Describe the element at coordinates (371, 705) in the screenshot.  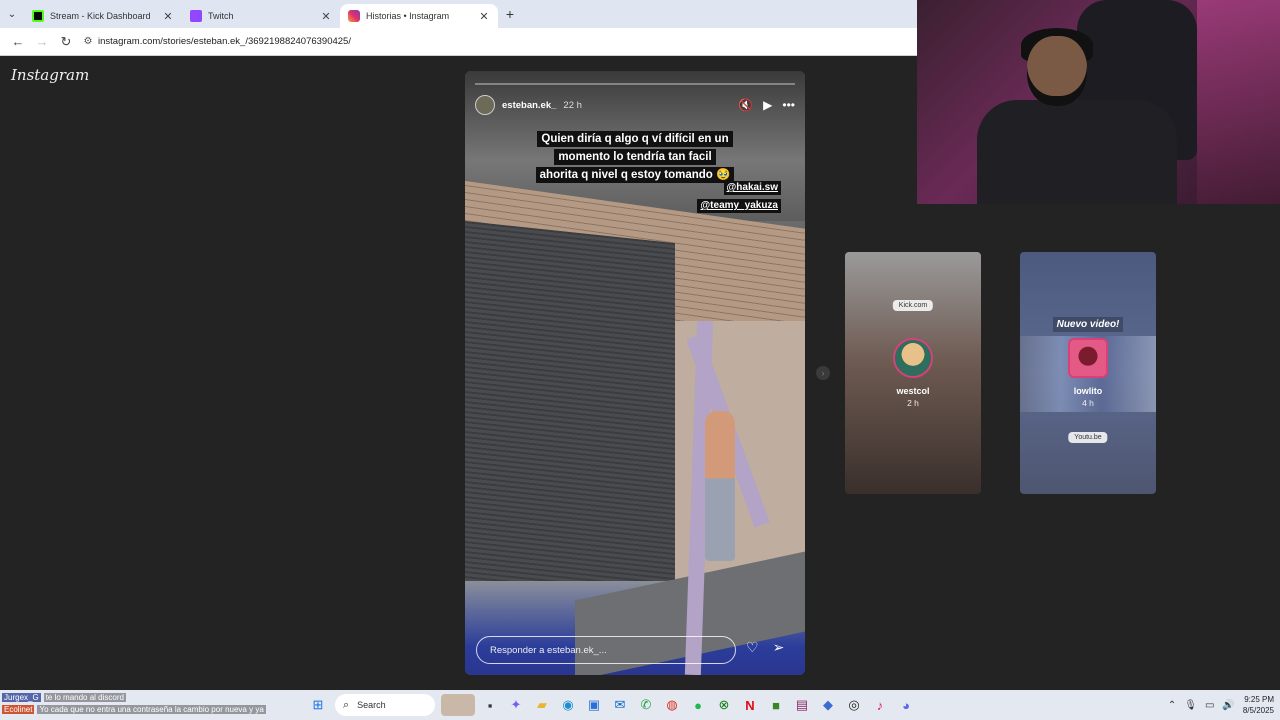
I see `search-label: Search` at that location.